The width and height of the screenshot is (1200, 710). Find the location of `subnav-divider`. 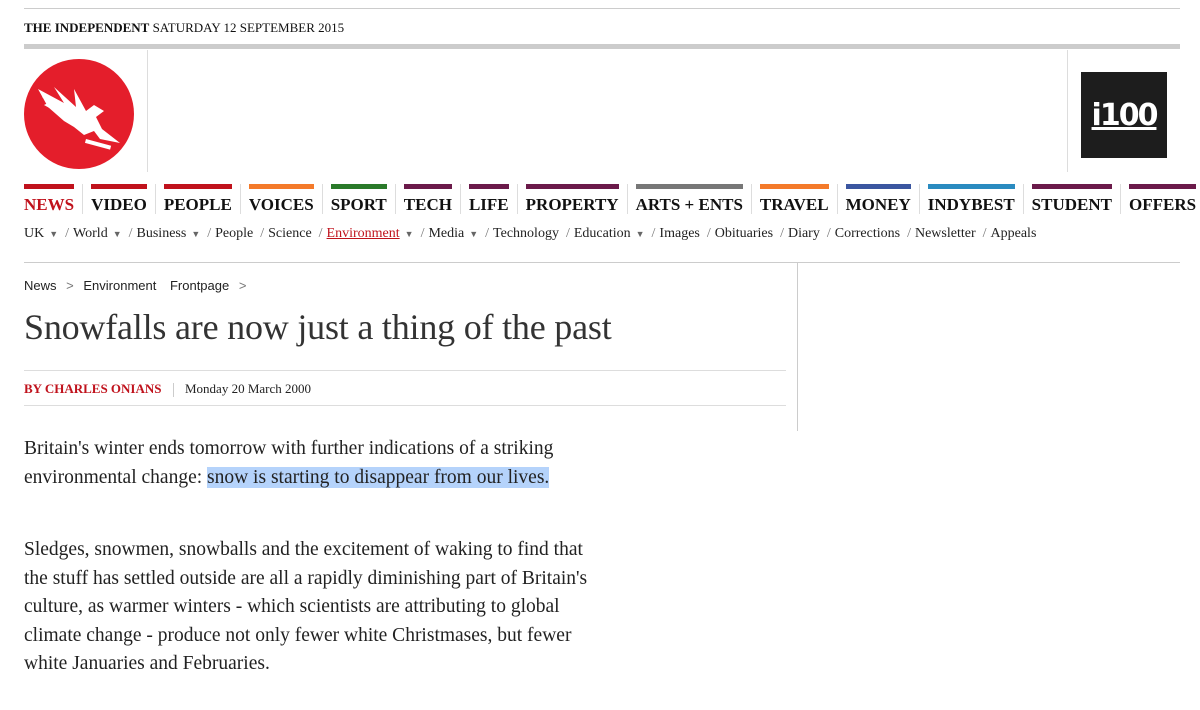

subnav-divider is located at coordinates (602, 262).